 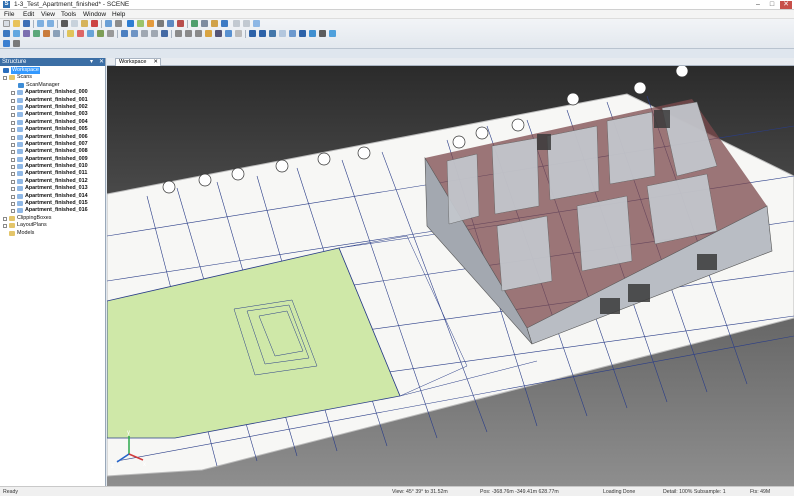 I want to click on close-button: ✕, so click(x=786, y=5).